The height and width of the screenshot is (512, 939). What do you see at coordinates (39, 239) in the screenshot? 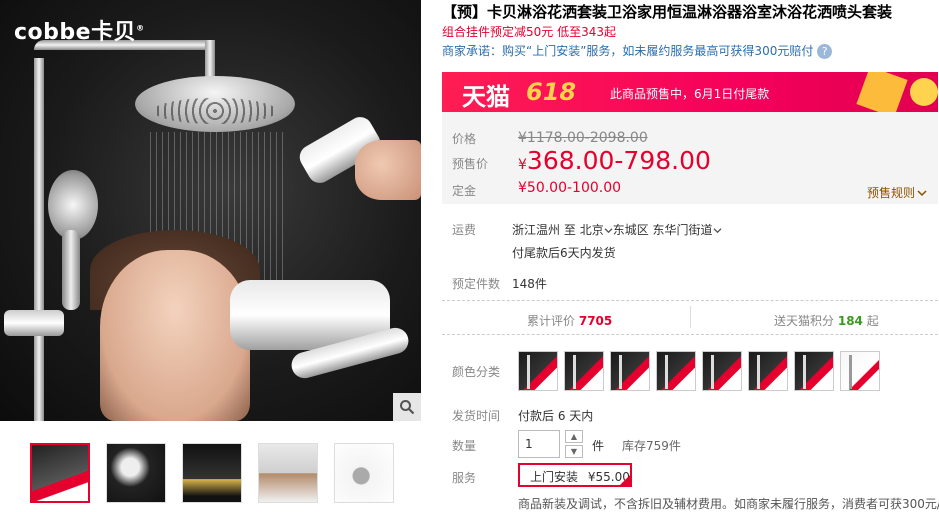
I see `shower-riser` at bounding box center [39, 239].